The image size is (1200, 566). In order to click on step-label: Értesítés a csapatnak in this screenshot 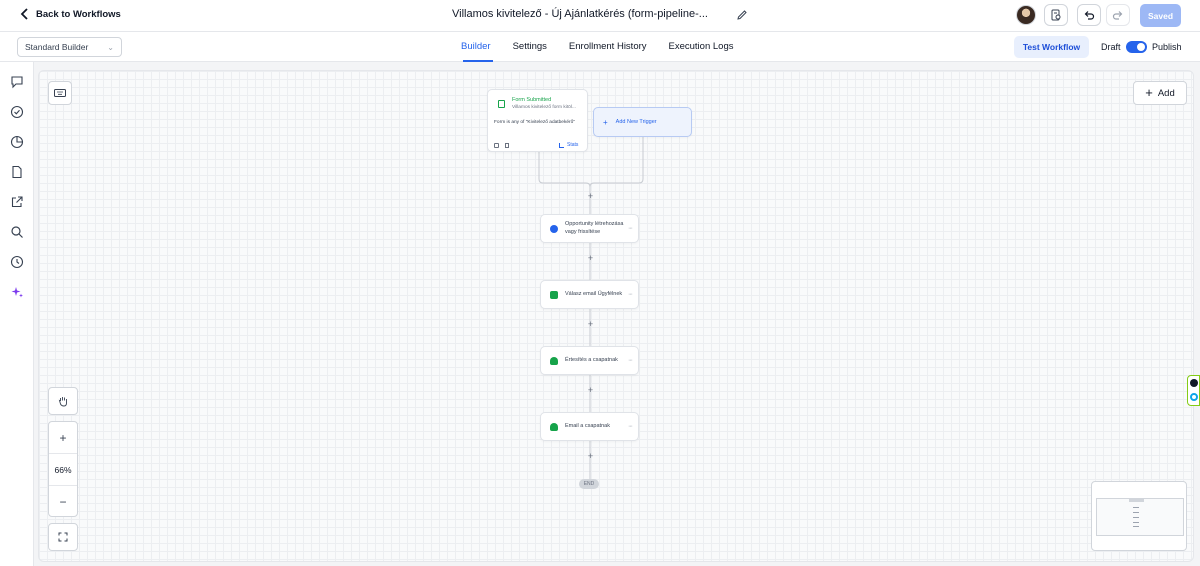, I will do `click(591, 359)`.